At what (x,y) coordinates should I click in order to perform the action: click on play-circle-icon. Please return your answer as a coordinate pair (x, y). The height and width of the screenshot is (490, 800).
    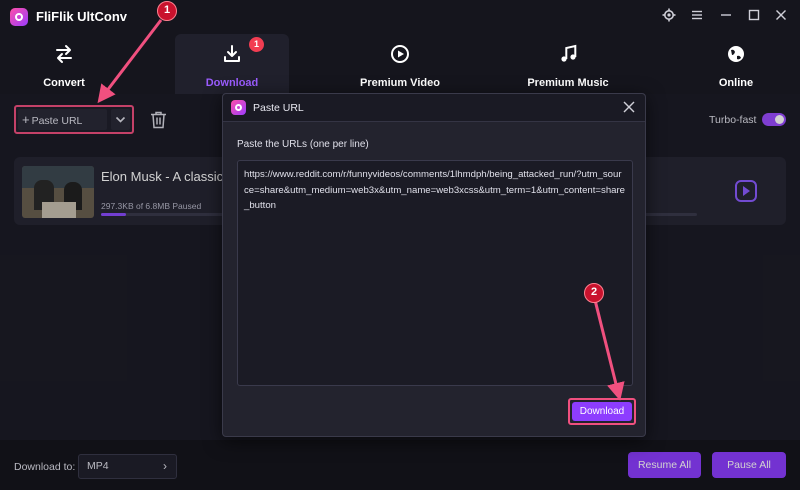
    Looking at the image, I should click on (400, 54).